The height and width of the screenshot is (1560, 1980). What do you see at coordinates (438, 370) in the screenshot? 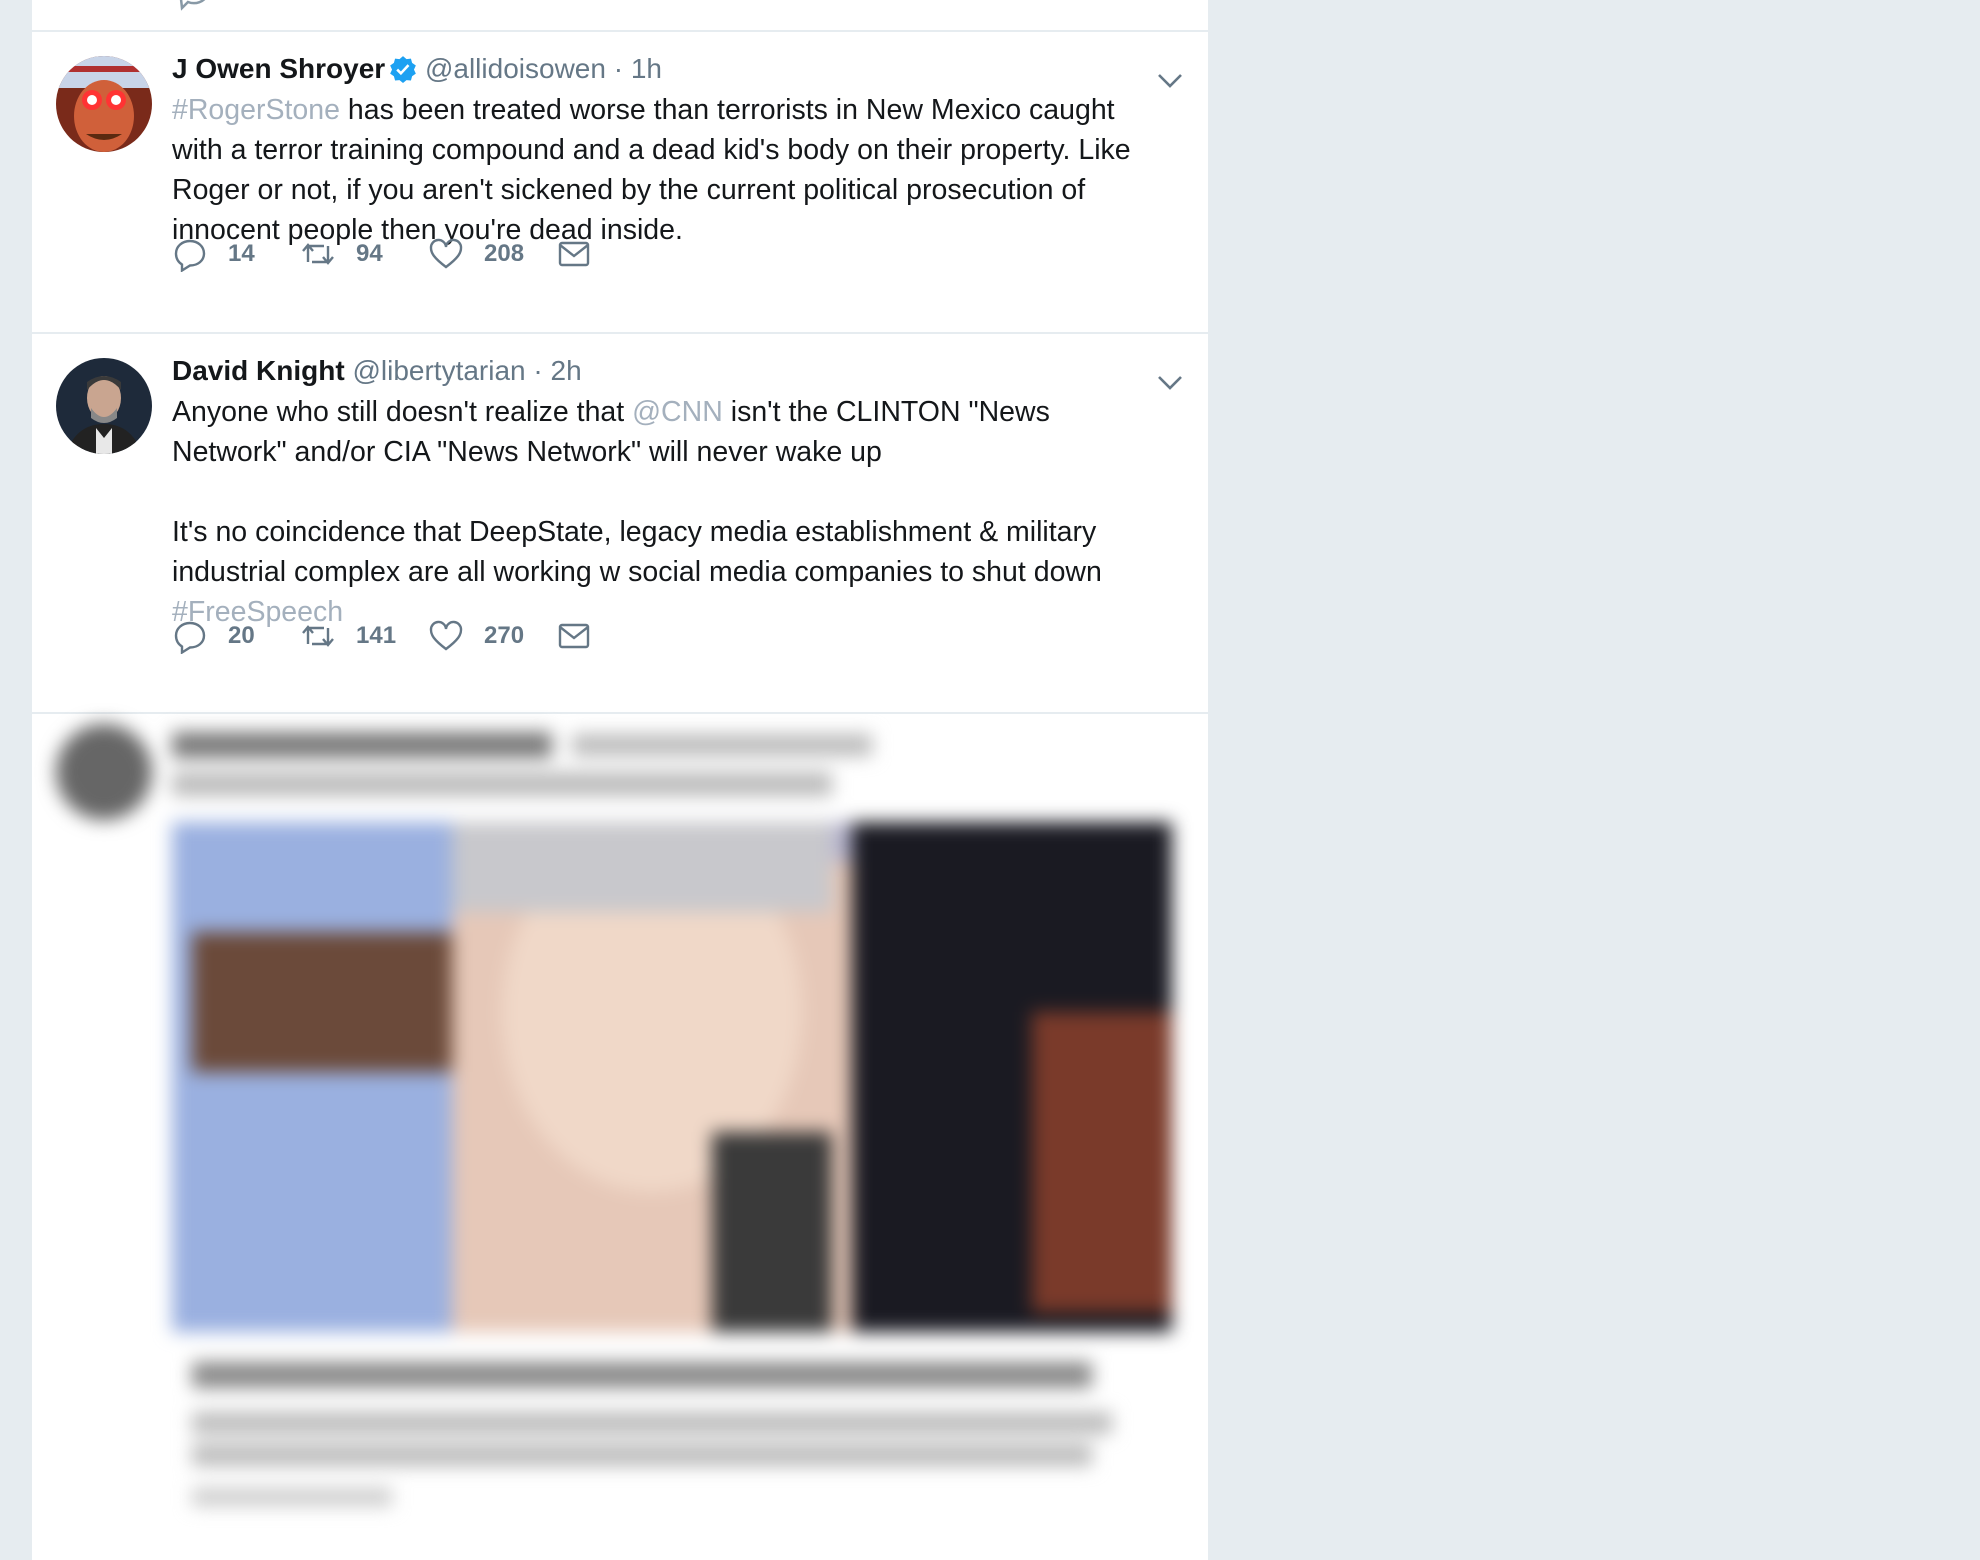
I see `handle: @libertytarian` at bounding box center [438, 370].